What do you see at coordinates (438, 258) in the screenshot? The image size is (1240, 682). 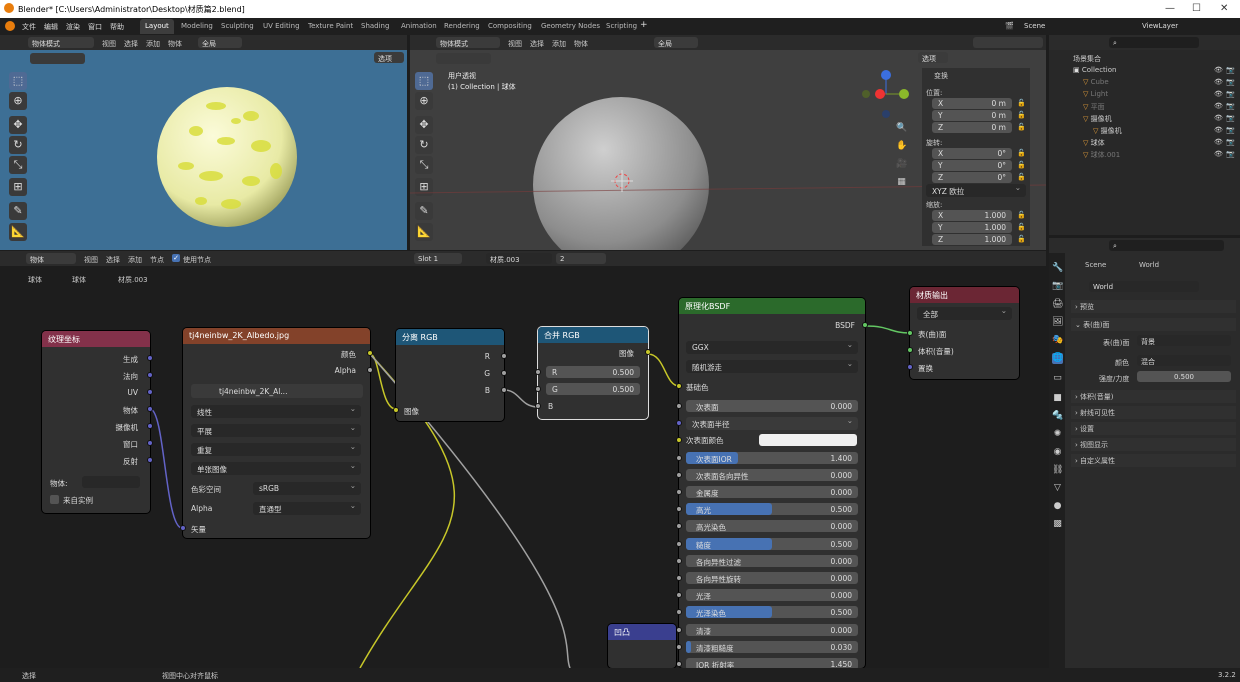 I see `slot-select: Slot 1` at bounding box center [438, 258].